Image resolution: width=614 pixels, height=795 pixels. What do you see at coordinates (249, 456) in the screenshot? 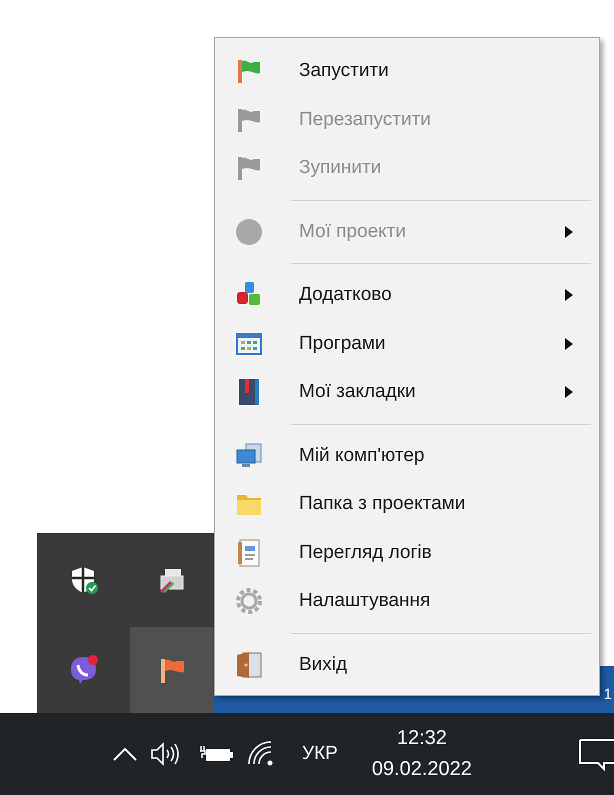
I see `computer-icon` at bounding box center [249, 456].